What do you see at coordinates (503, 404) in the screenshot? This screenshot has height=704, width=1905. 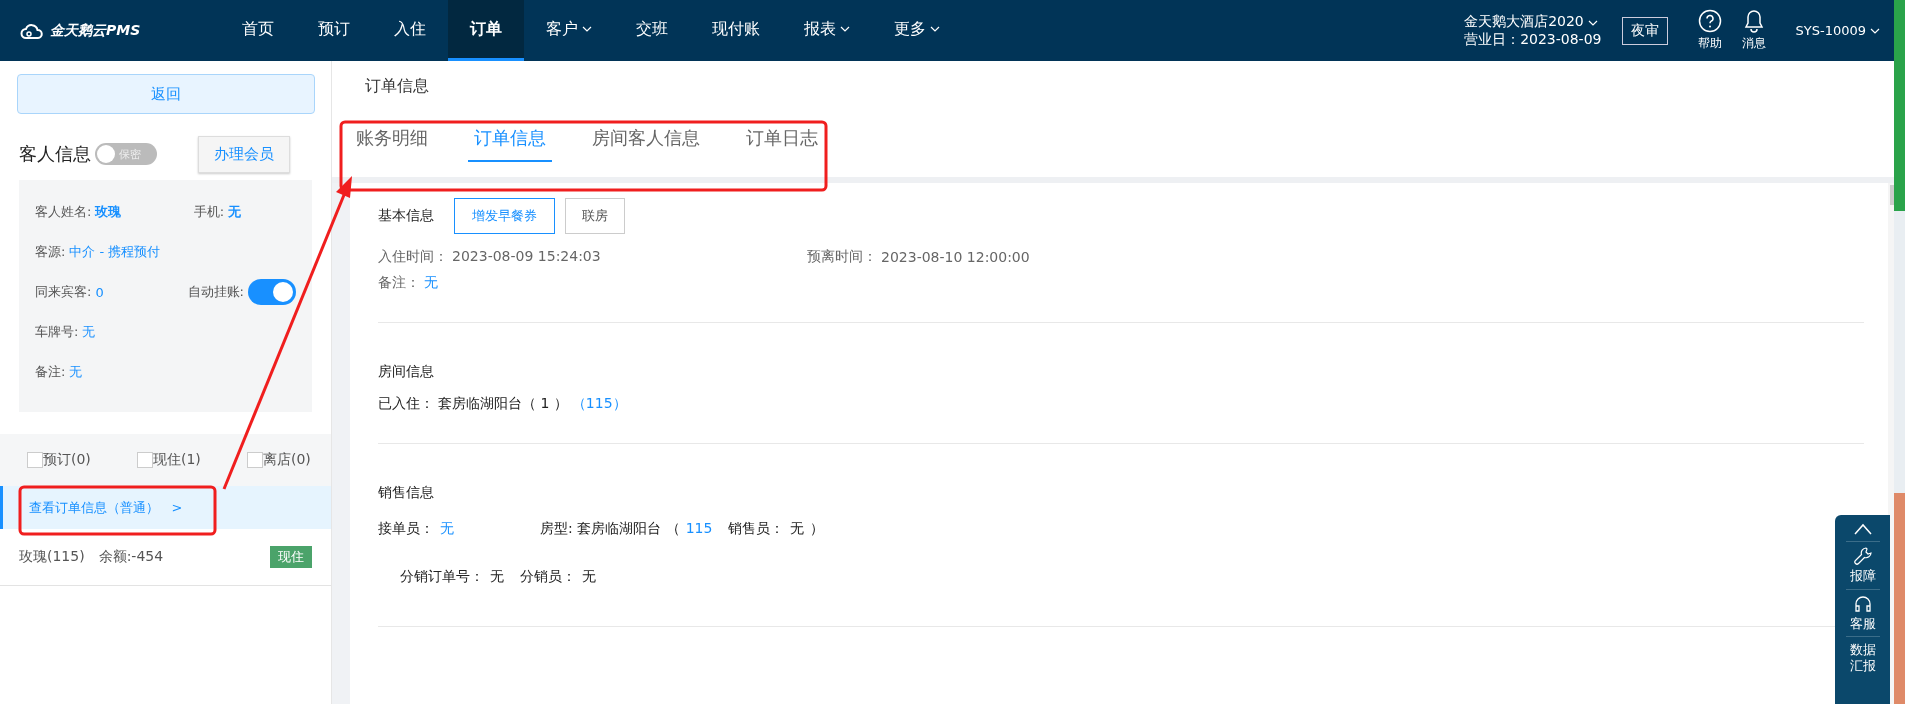 I see `room-type: 套房临湖阳台（ 1 ）` at bounding box center [503, 404].